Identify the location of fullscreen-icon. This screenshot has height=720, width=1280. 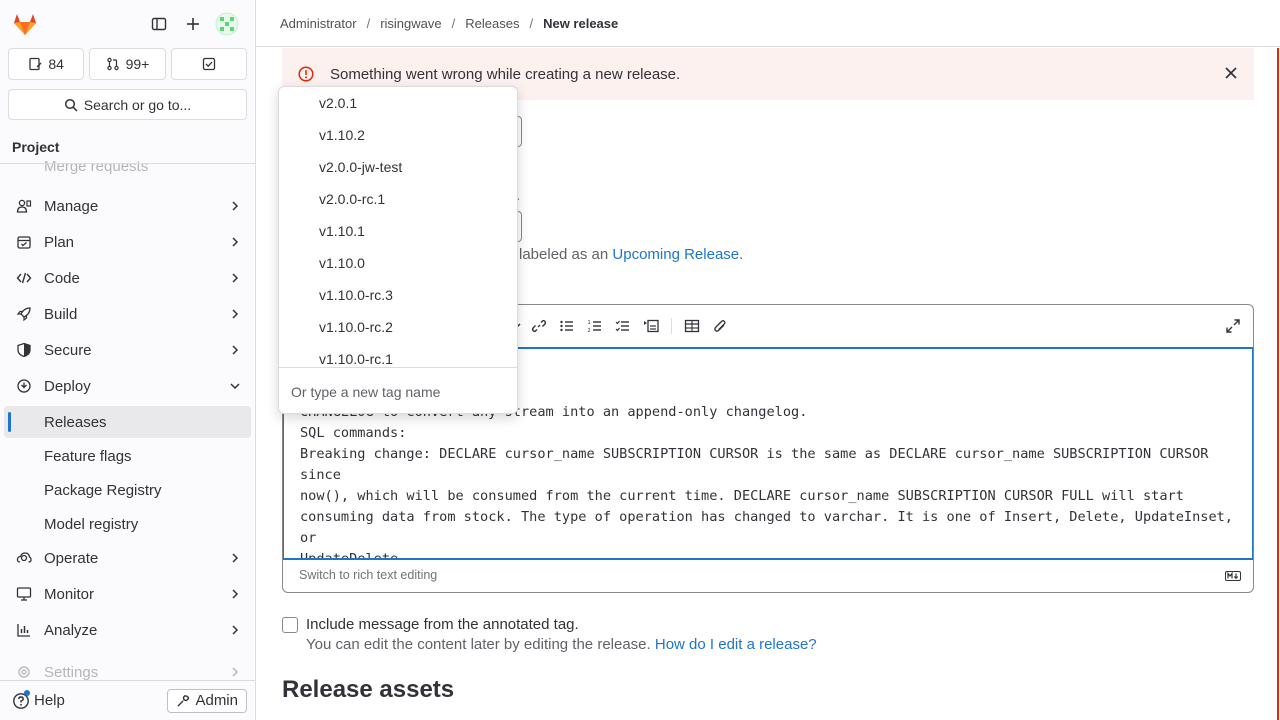
(1233, 326).